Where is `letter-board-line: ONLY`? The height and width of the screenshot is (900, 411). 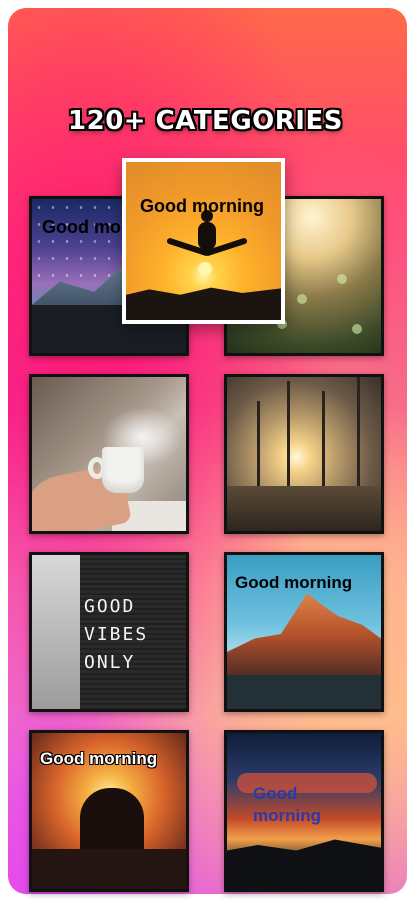
letter-board-line: ONLY is located at coordinates (110, 662).